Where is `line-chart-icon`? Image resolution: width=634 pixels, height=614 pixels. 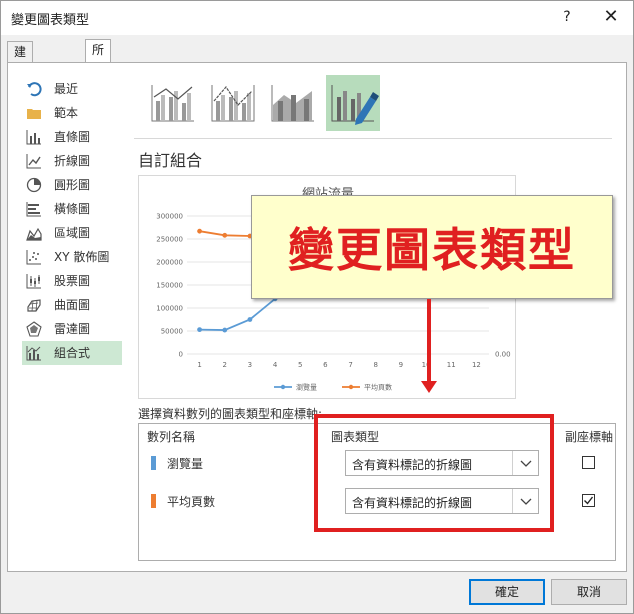
line-chart-icon is located at coordinates (33, 161).